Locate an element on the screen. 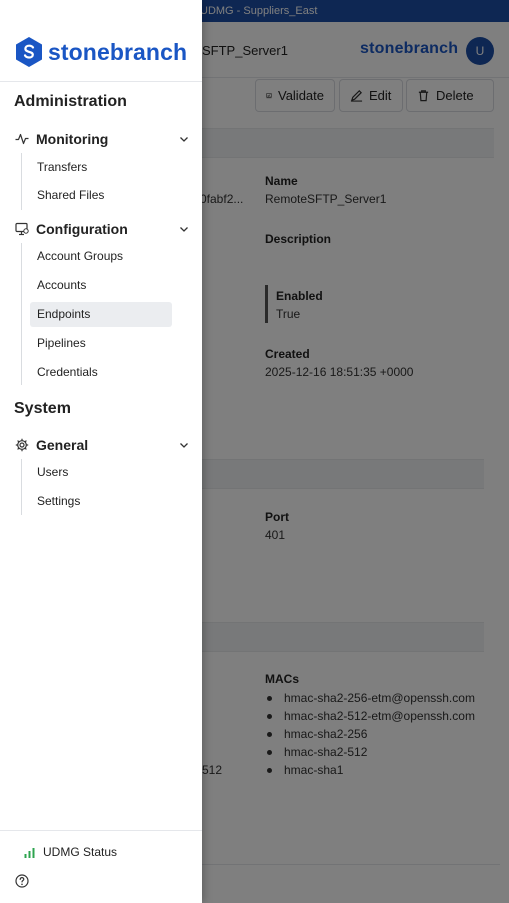  nav-section-label: Configuration is located at coordinates (82, 229).